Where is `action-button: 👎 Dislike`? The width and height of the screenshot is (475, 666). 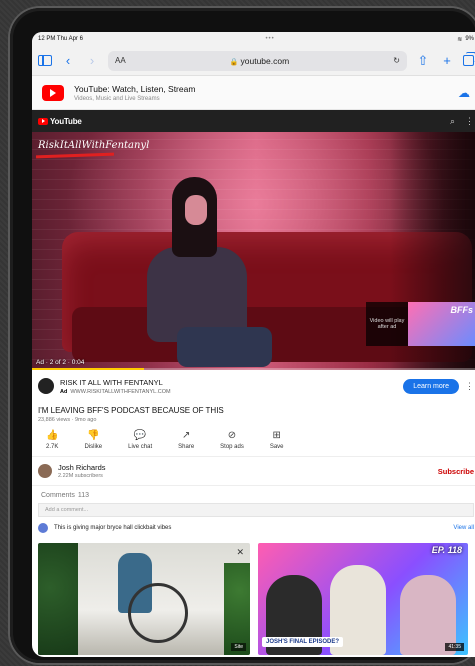
action-button: 👎 Dislike is located at coordinates (93, 440).